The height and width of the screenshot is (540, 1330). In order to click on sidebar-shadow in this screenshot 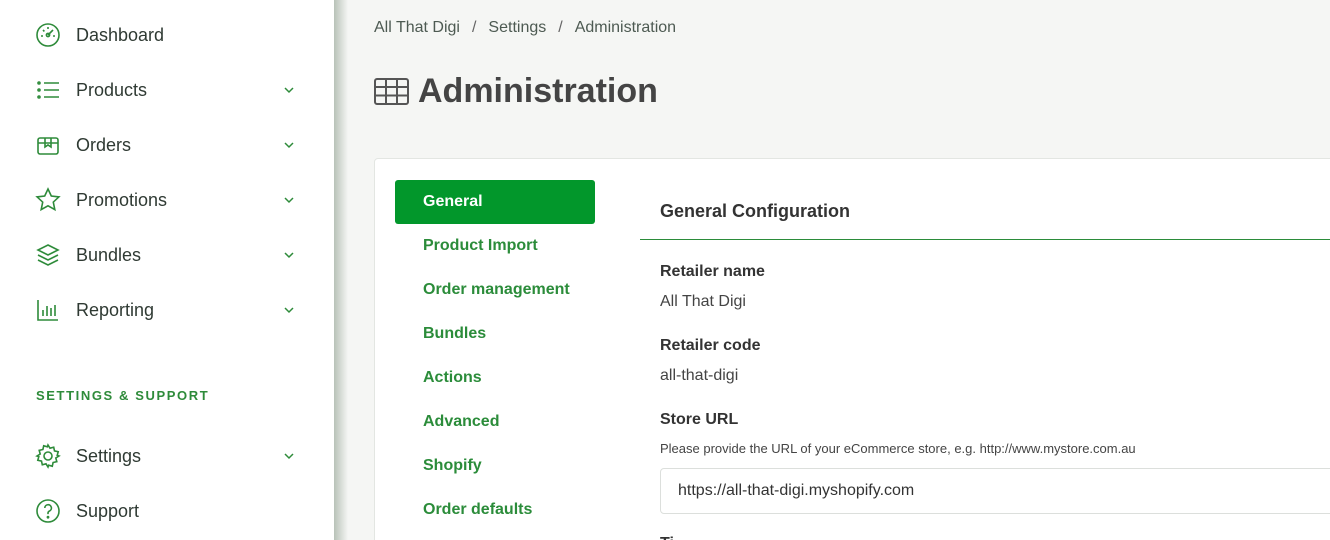, I will do `click(341, 270)`.